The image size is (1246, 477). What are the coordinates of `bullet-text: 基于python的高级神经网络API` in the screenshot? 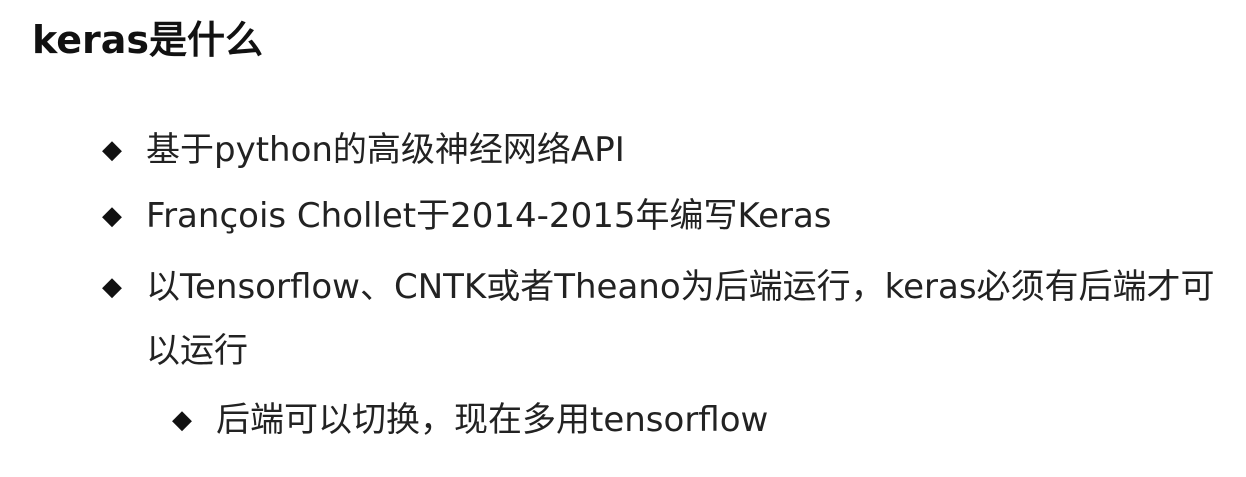 It's located at (385, 150).